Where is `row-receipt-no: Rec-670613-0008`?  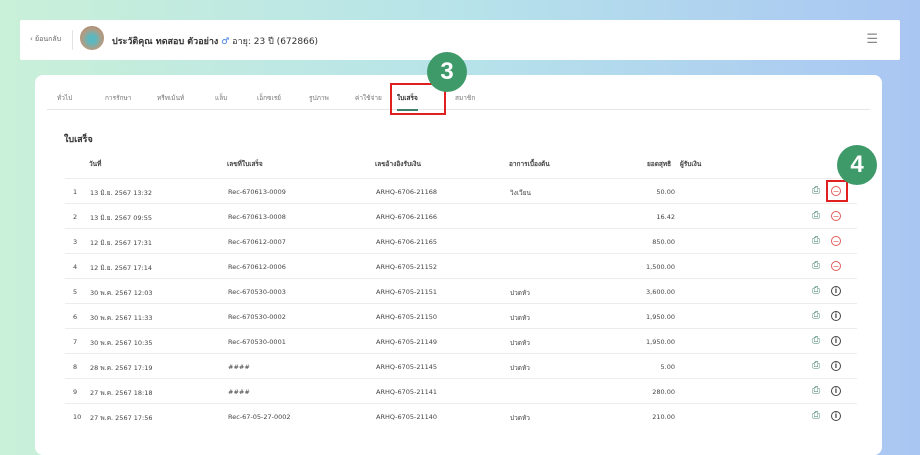
row-receipt-no: Rec-670613-0008 is located at coordinates (257, 217).